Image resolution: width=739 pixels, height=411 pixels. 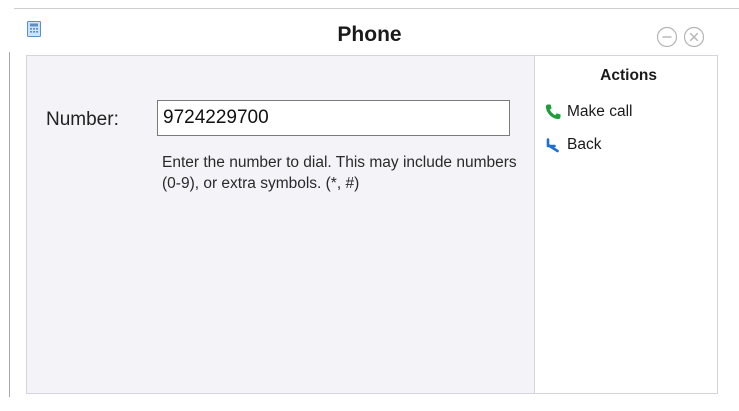 I want to click on number-input, so click(x=333, y=118).